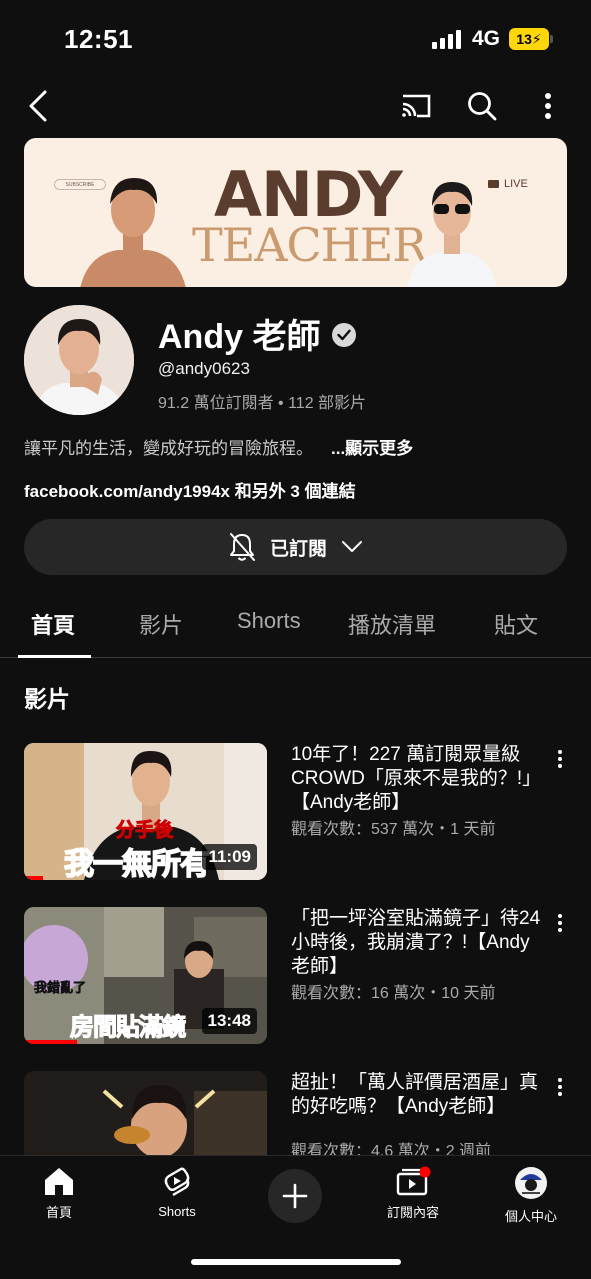 The width and height of the screenshot is (591, 1279). I want to click on channel-description-row: 讓平凡的生活，變成好玩的冒險旅程。 ...顯示更多, so click(299, 446).